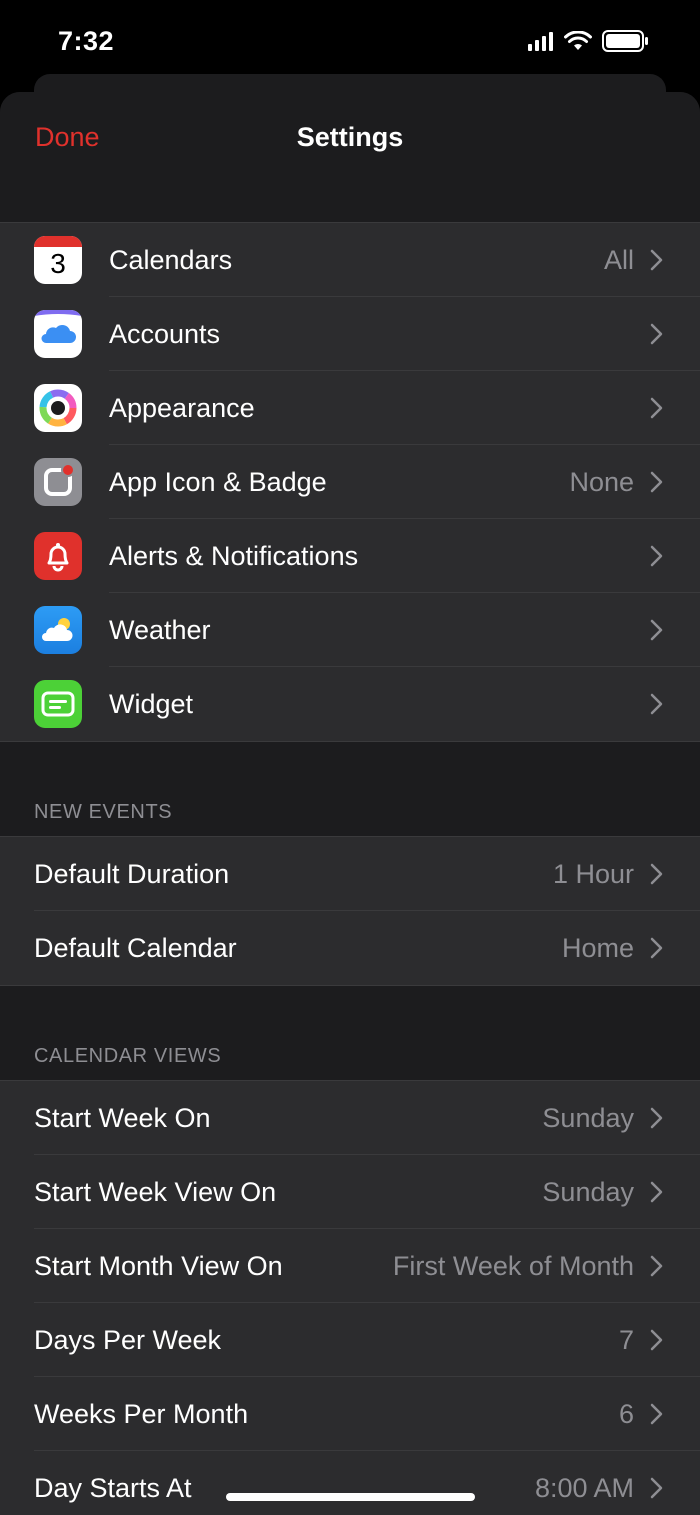  I want to click on start-month-view-on-value: First Week of Month, so click(513, 1266).